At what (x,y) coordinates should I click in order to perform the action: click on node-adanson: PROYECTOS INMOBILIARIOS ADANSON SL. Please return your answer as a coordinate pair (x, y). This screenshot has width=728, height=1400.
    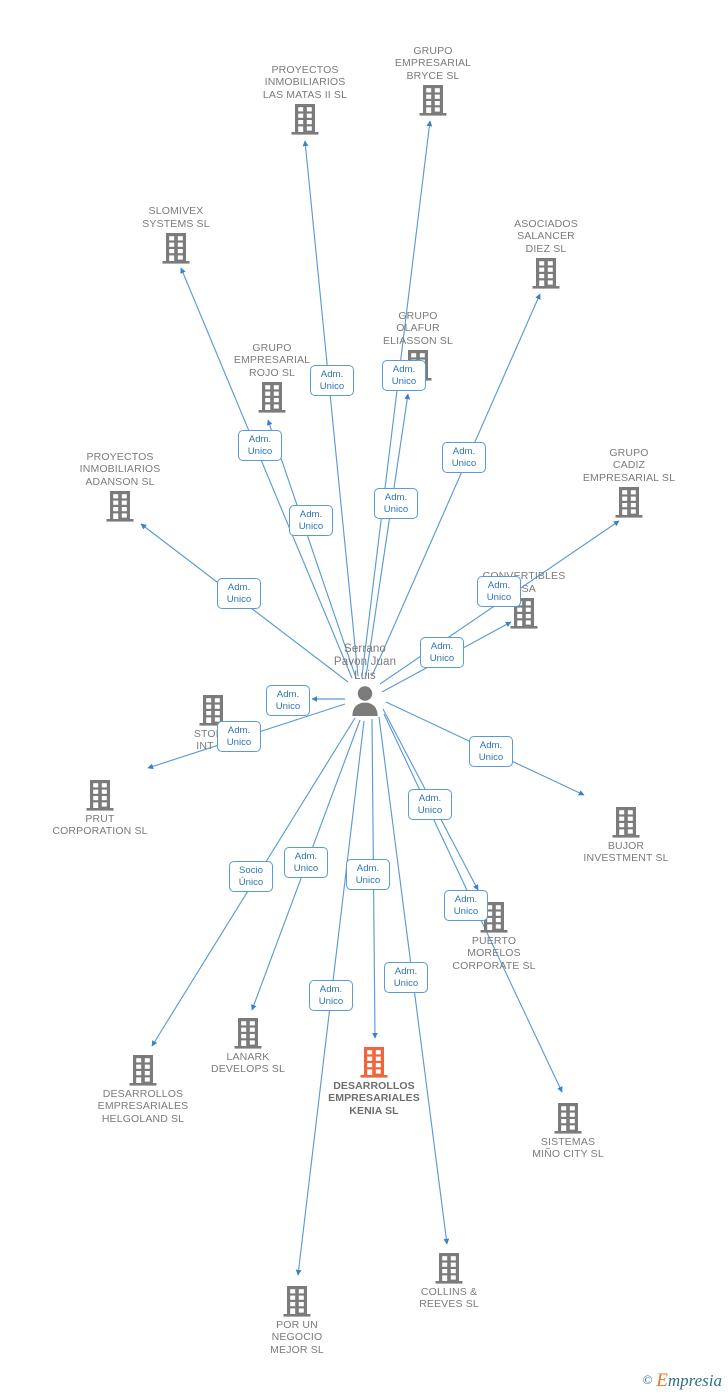
    Looking at the image, I should click on (120, 487).